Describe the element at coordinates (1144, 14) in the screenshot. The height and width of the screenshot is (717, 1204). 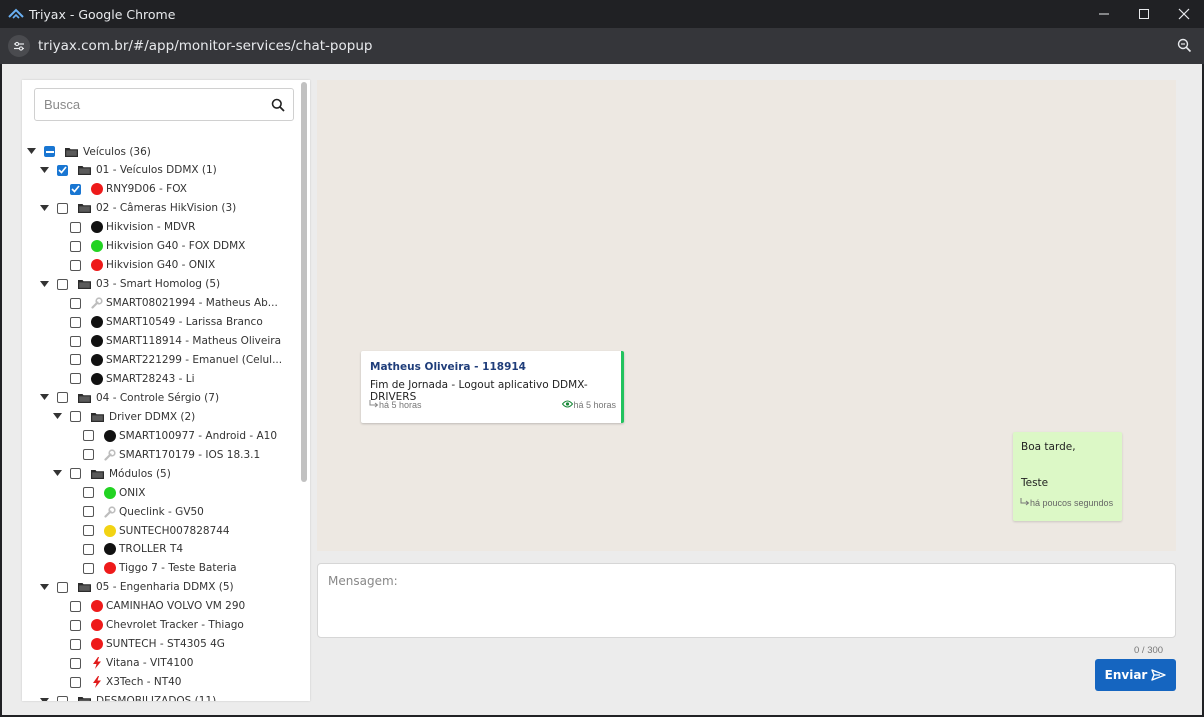
I see `maximize-icon` at that location.